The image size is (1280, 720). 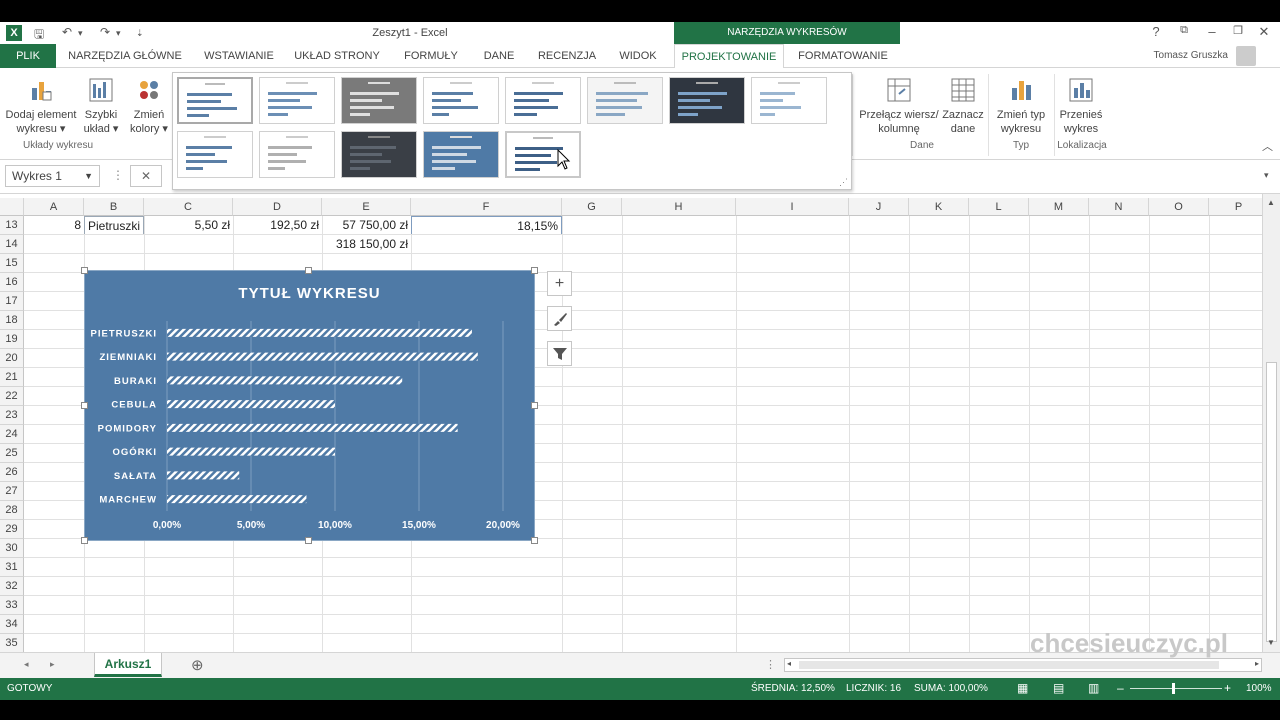 What do you see at coordinates (12, 529) in the screenshot?
I see `row-header-29: 29` at bounding box center [12, 529].